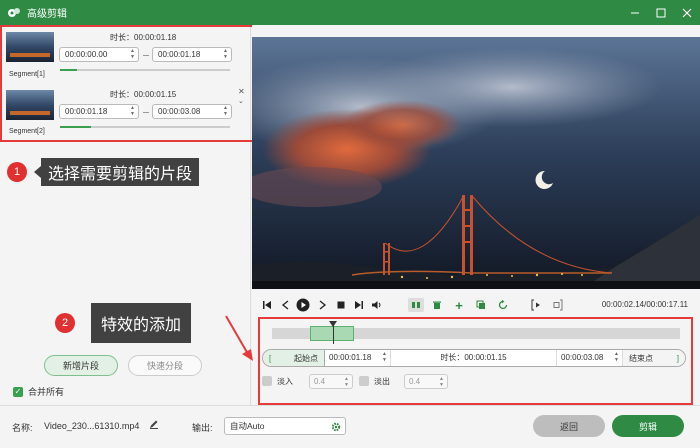 The width and height of the screenshot is (700, 448). Describe the element at coordinates (503, 305) in the screenshot. I see `reset-icon` at that location.